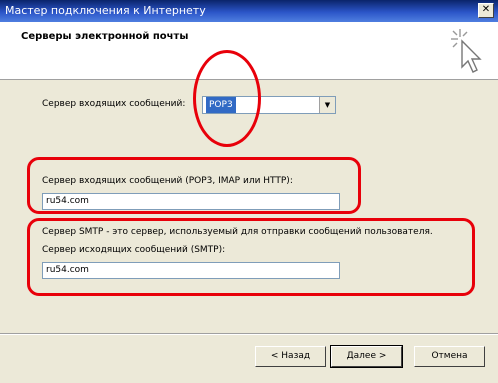  Describe the element at coordinates (249, 11) in the screenshot. I see `title-bar: Мастер подключения к Интернету ✕` at that location.